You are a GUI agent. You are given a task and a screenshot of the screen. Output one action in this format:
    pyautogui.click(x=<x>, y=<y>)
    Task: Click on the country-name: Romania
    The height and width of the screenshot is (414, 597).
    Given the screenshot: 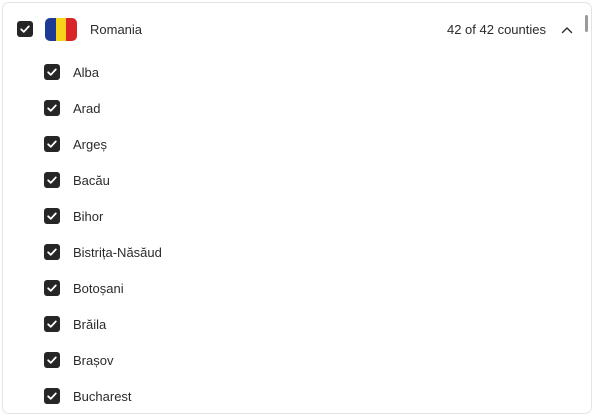 What is the action you would take?
    pyautogui.click(x=116, y=29)
    